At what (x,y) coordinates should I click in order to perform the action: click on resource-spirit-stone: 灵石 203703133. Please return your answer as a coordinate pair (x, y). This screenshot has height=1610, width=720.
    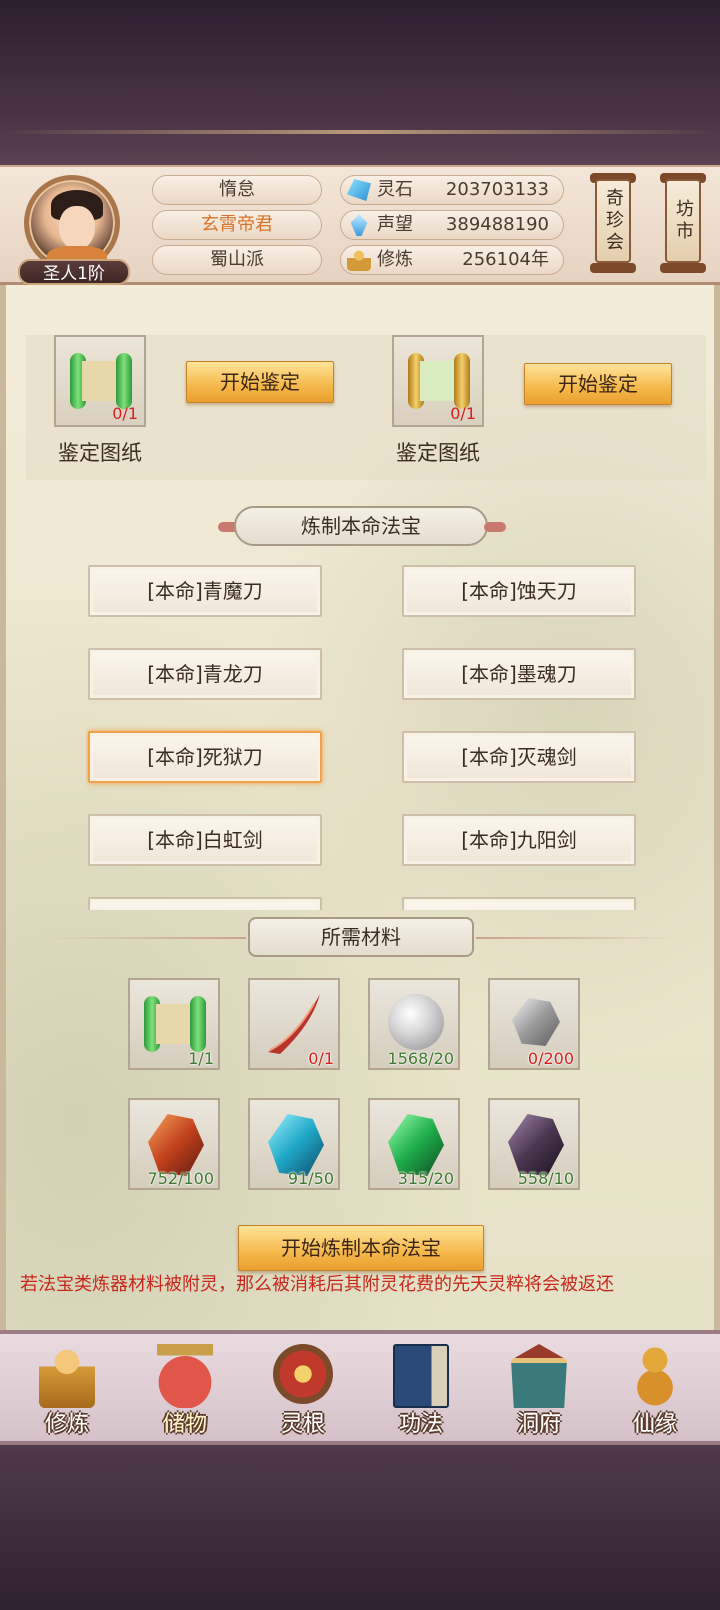
    Looking at the image, I should click on (452, 190).